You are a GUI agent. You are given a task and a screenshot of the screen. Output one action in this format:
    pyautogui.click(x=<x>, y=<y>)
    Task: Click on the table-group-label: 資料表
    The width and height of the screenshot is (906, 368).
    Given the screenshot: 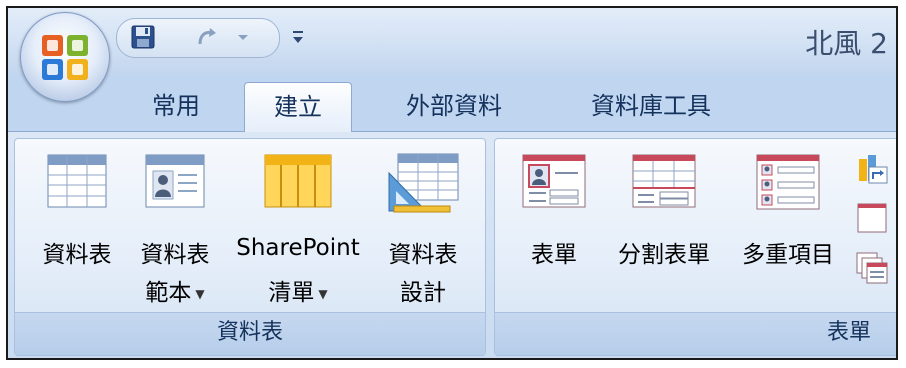 What is the action you would take?
    pyautogui.click(x=250, y=333)
    